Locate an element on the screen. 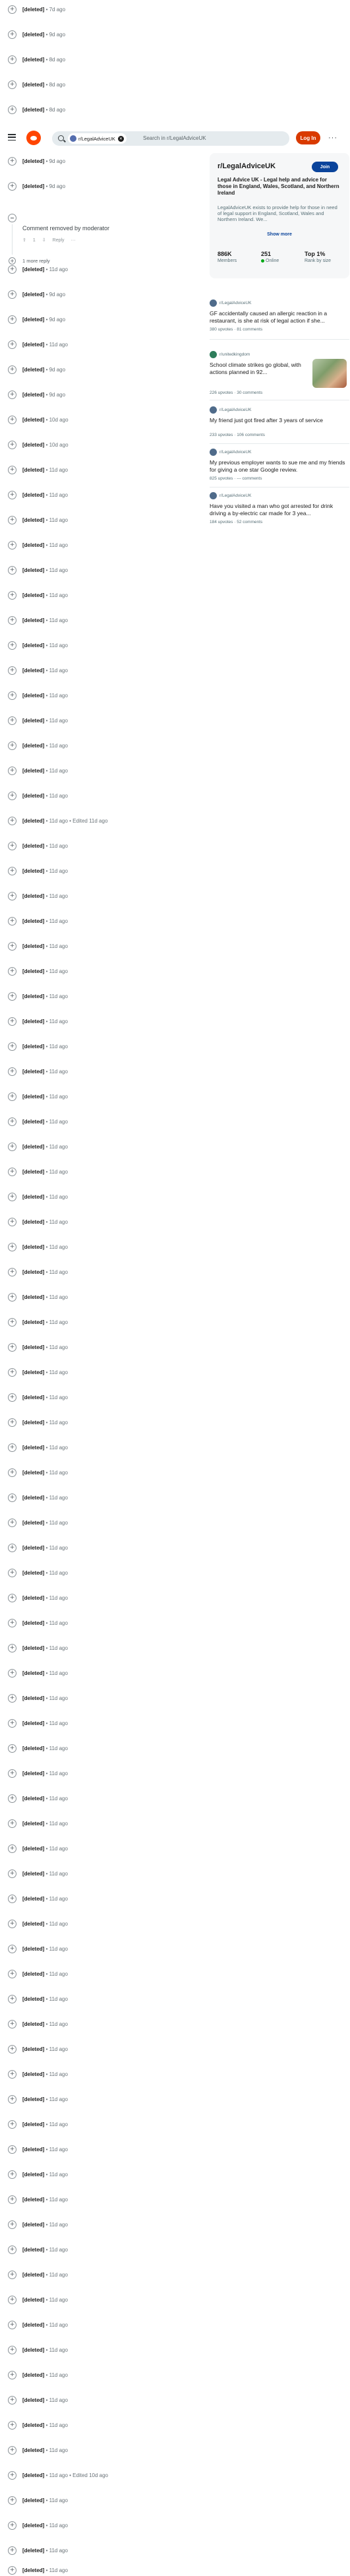 The height and width of the screenshot is (2576, 350). collapse-icon is located at coordinates (12, 218).